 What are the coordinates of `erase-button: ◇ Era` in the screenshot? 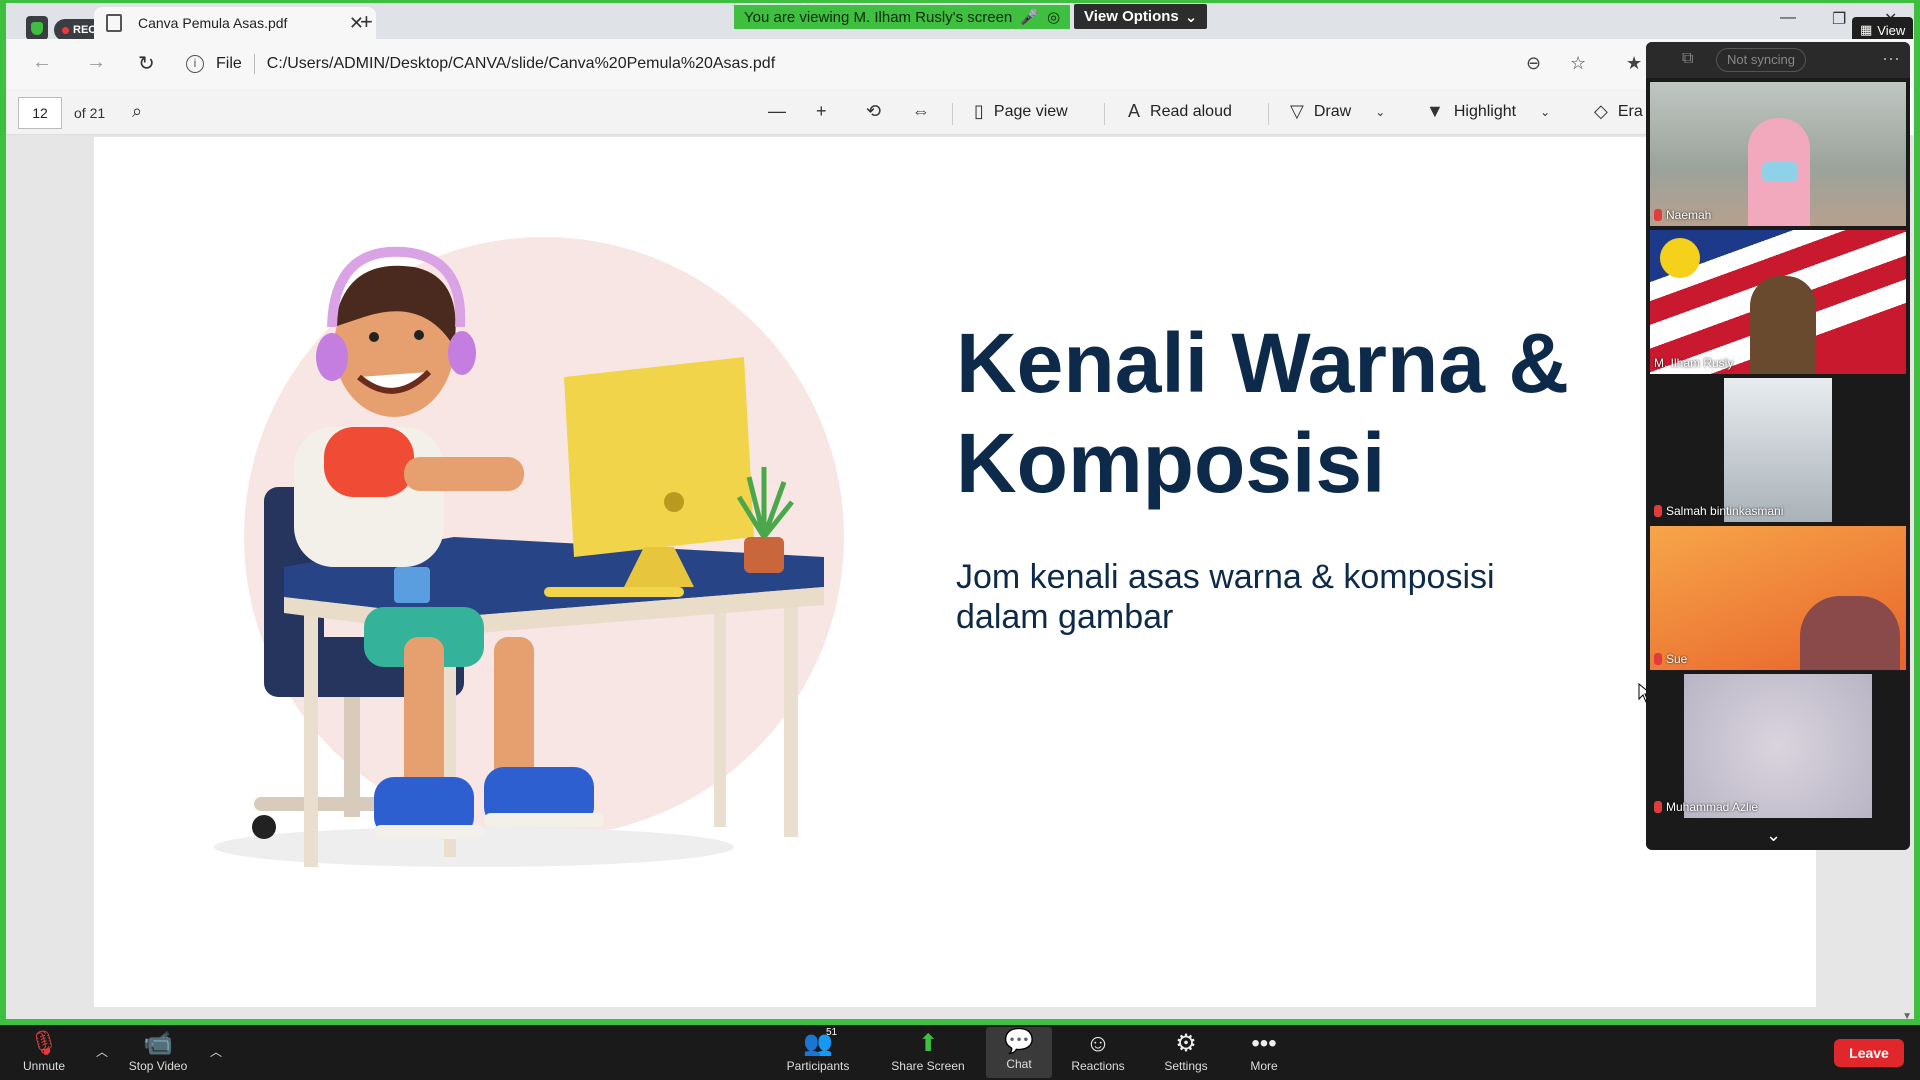 It's located at (1618, 111).